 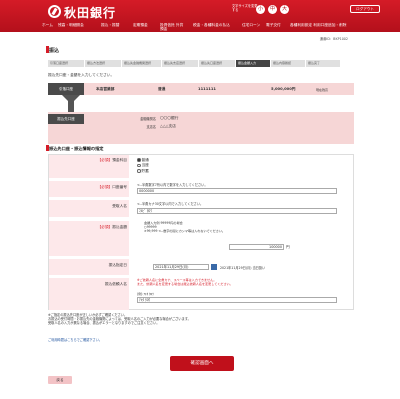 I want to click on account-hint: <--半角数字7桁以内で数字を入力してください。, so click(x=172, y=185).